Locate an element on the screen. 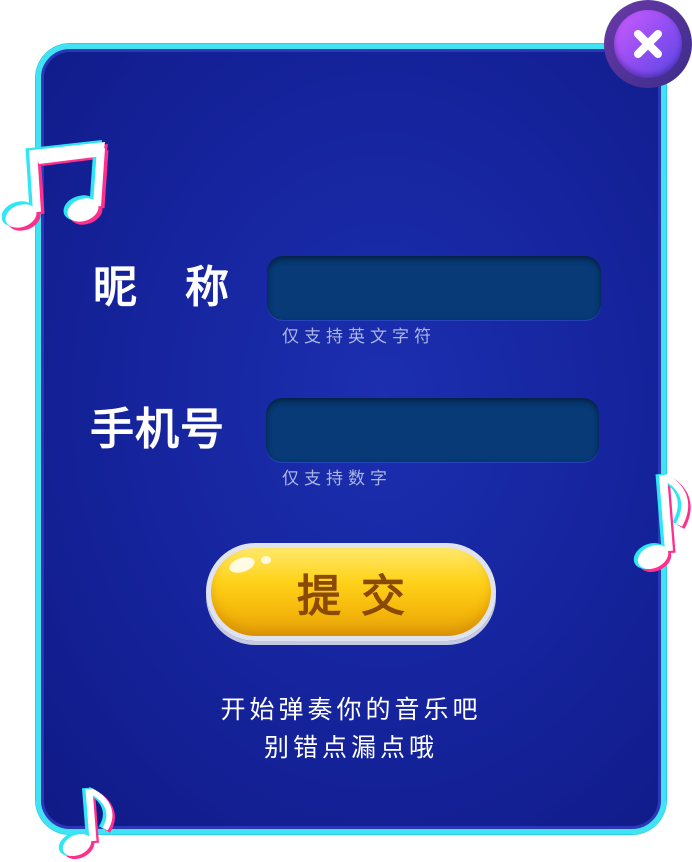  nickname-input is located at coordinates (434, 288).